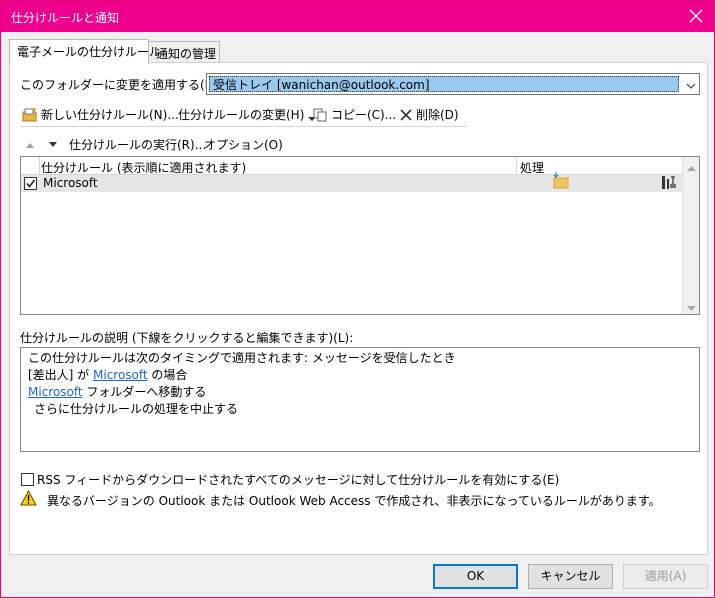  What do you see at coordinates (320, 115) in the screenshot?
I see `copy-icon` at bounding box center [320, 115].